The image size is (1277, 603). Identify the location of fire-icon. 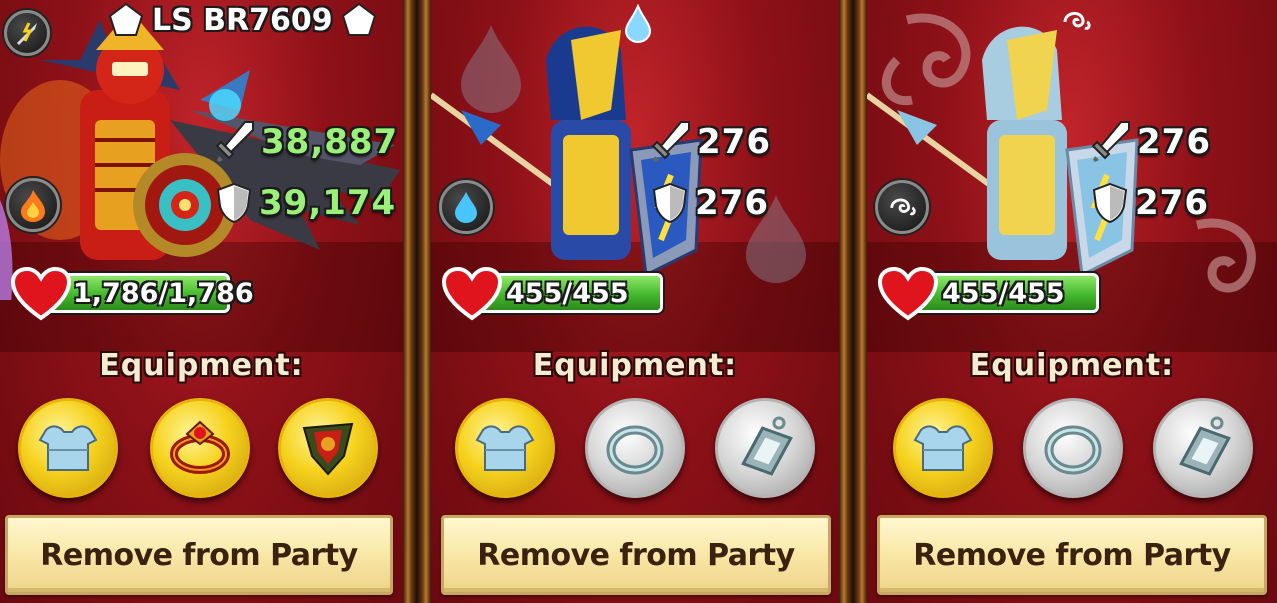
(33, 206).